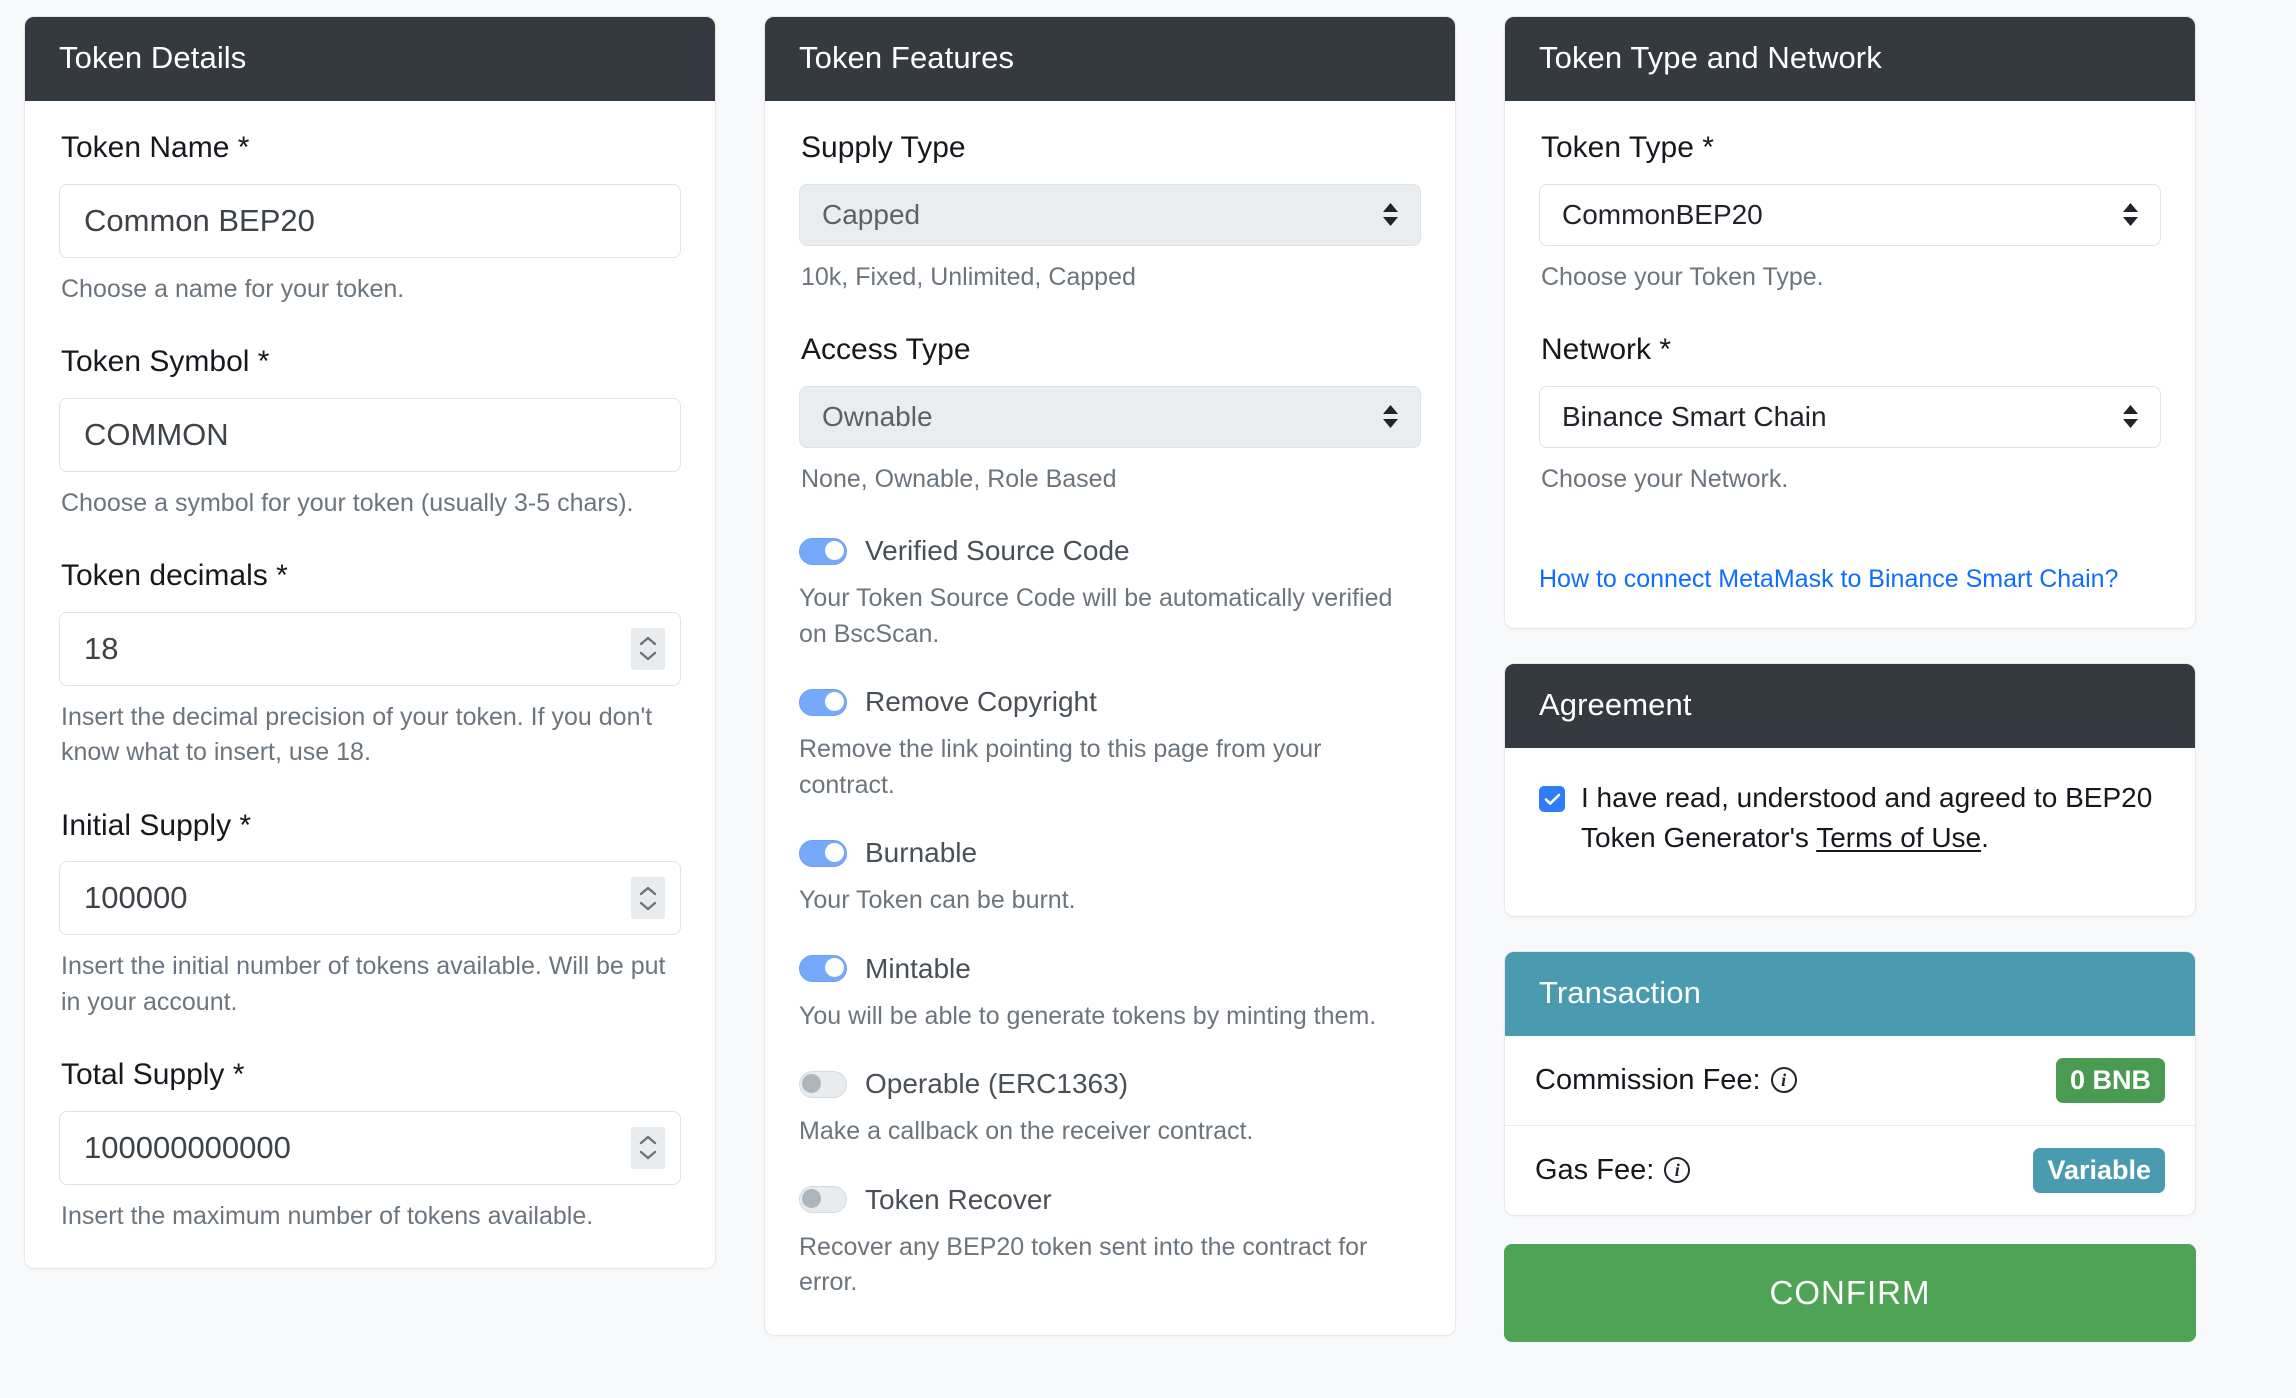 Image resolution: width=2296 pixels, height=1398 pixels. What do you see at coordinates (1850, 993) in the screenshot?
I see `transaction-title: Transaction` at bounding box center [1850, 993].